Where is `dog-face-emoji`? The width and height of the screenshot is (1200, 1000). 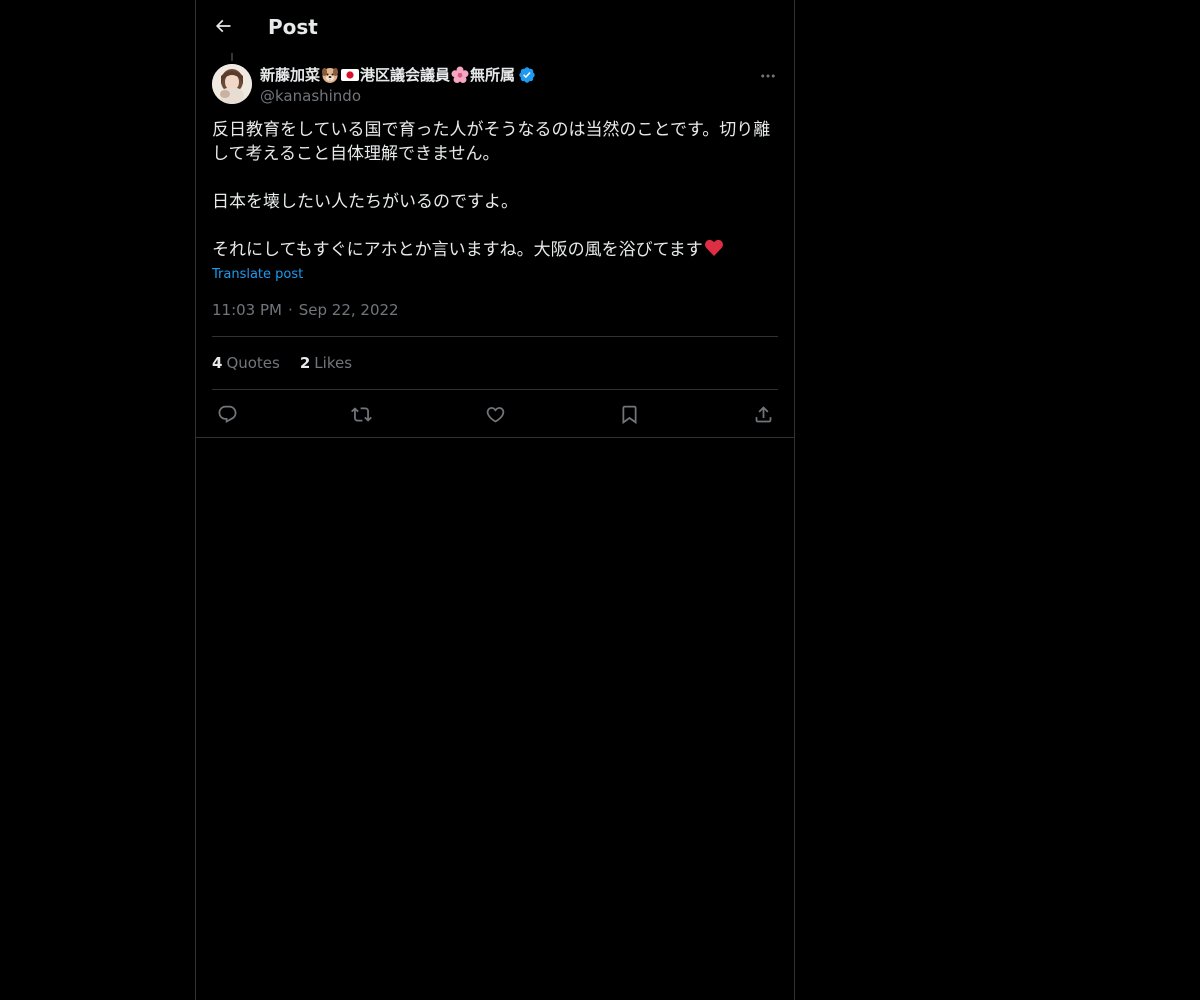 dog-face-emoji is located at coordinates (330, 75).